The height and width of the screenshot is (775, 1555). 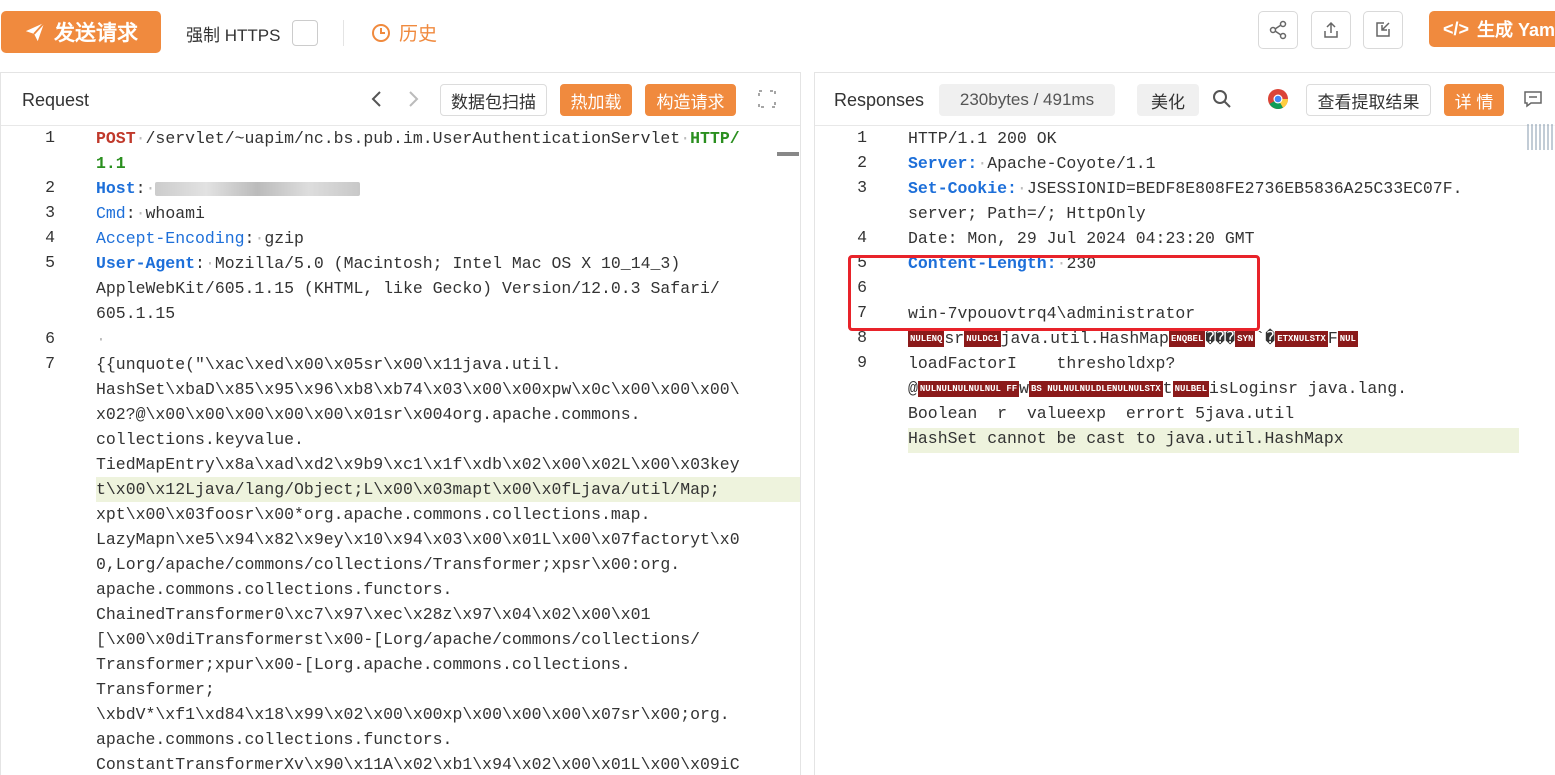 I want to click on blank-line-marker: ·, so click(x=101, y=339).